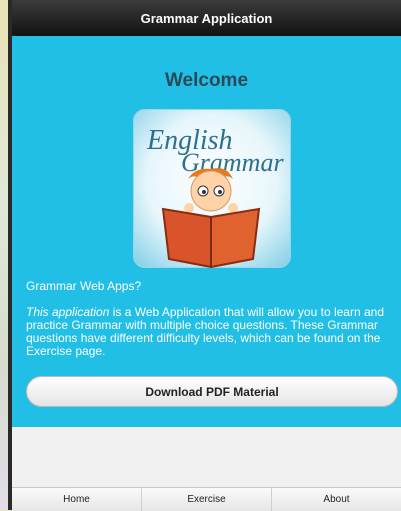  I want to click on app-header: Grammar Application, so click(206, 18).